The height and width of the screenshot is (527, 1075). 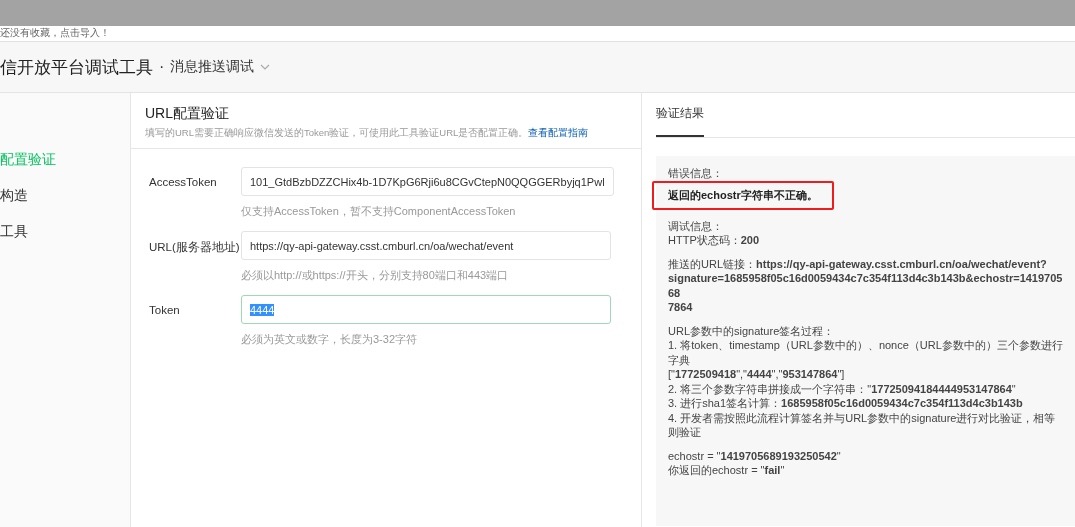 What do you see at coordinates (558, 132) in the screenshot?
I see `guide-link: 查看配置指南` at bounding box center [558, 132].